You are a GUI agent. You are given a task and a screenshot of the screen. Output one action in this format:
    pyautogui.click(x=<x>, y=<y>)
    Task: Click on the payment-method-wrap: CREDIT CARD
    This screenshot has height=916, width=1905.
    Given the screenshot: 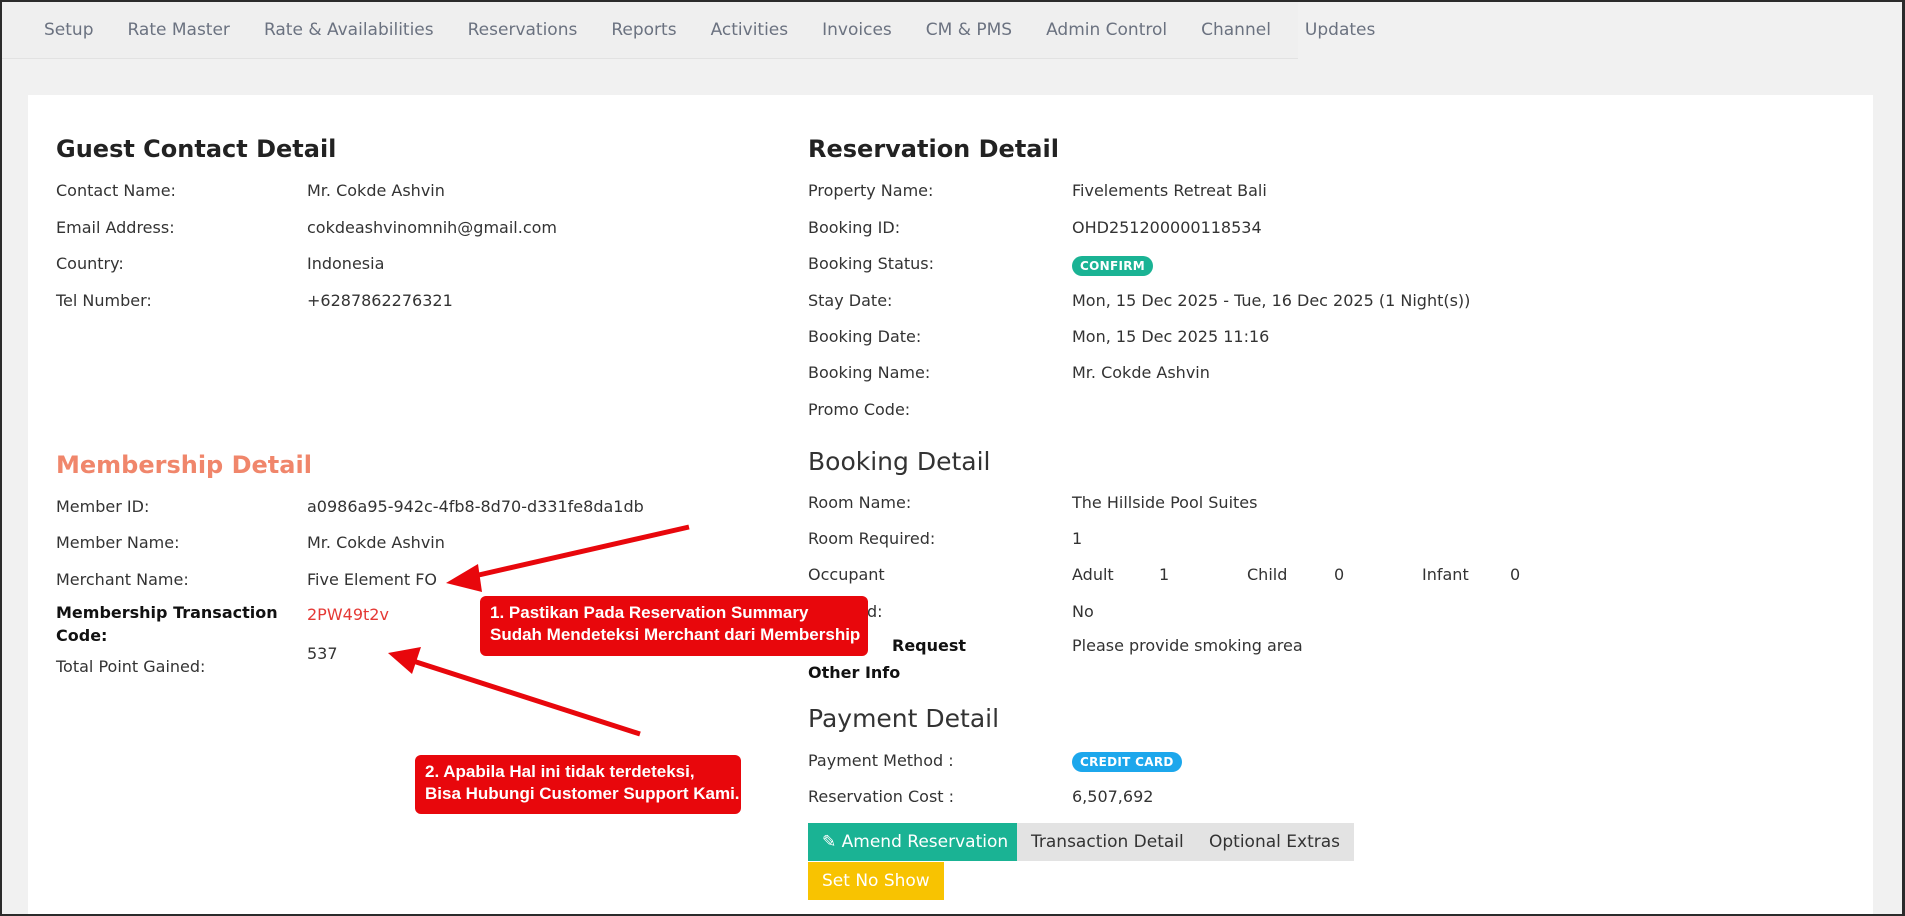 What is the action you would take?
    pyautogui.click(x=1127, y=761)
    